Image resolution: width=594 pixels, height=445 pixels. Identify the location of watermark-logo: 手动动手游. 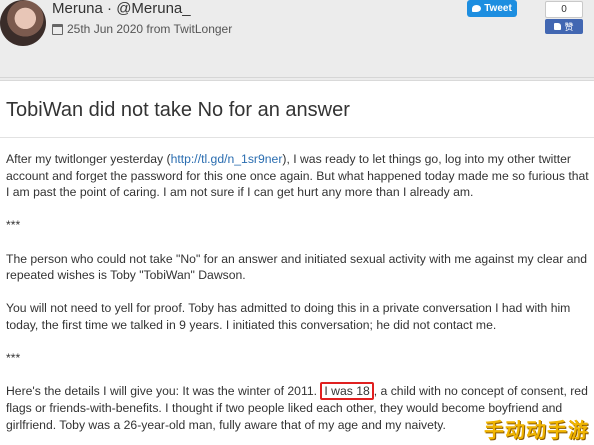
(536, 431).